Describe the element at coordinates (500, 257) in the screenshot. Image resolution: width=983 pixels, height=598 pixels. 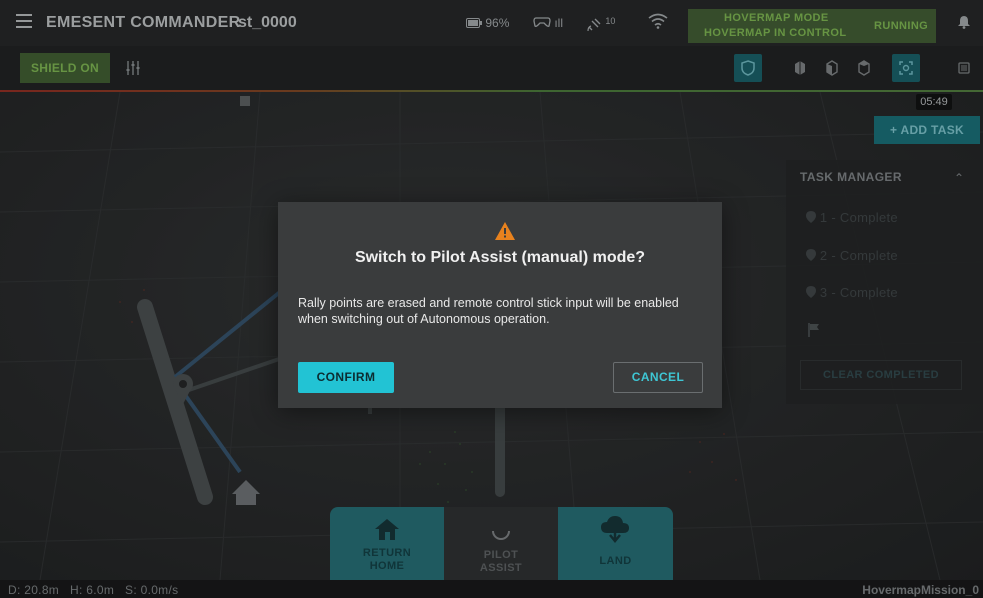
I see `dialog-title: Switch to Pilot Assist (manual) mode?` at that location.